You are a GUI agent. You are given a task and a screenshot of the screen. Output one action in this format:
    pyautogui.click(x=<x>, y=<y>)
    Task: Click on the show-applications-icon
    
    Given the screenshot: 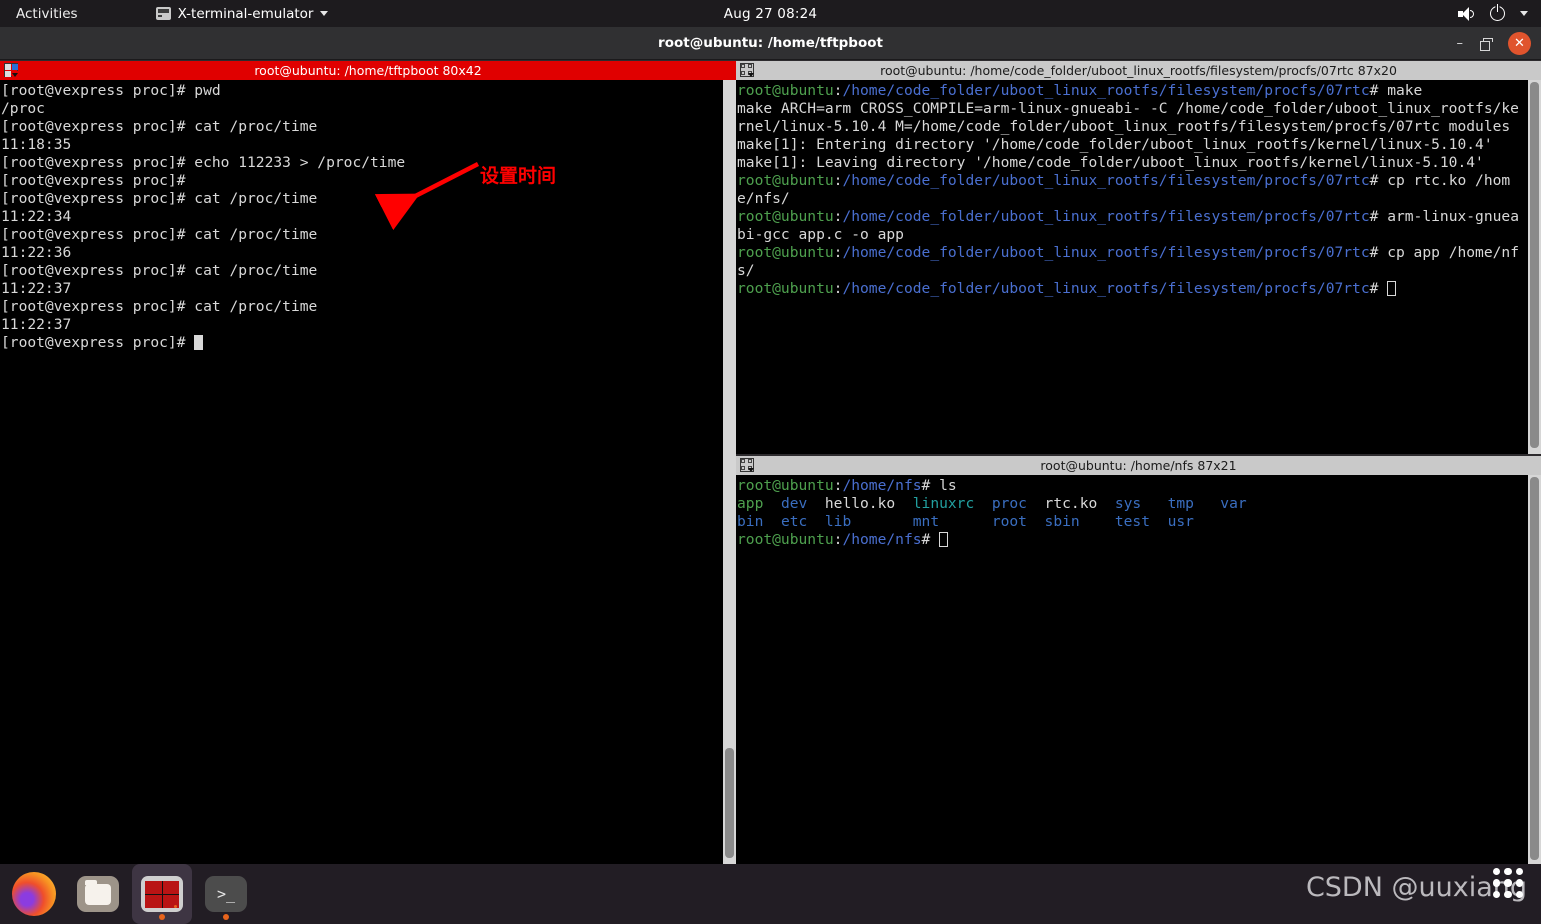 What is the action you would take?
    pyautogui.click(x=1508, y=883)
    